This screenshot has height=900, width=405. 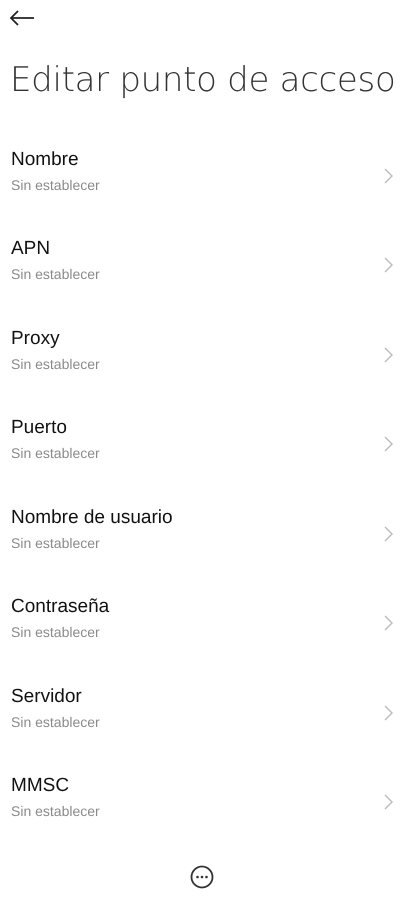 What do you see at coordinates (22, 18) in the screenshot?
I see `back-arrow-icon` at bounding box center [22, 18].